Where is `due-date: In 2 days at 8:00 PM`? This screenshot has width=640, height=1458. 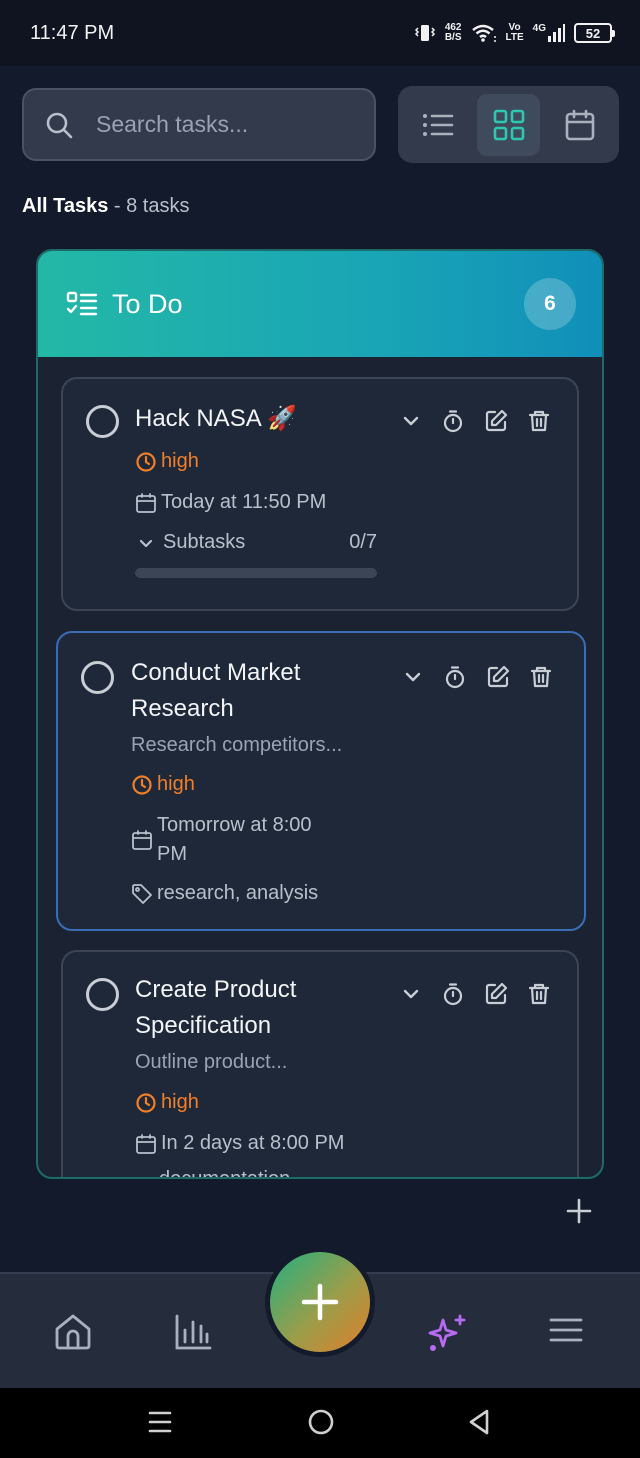 due-date: In 2 days at 8:00 PM is located at coordinates (239, 1143).